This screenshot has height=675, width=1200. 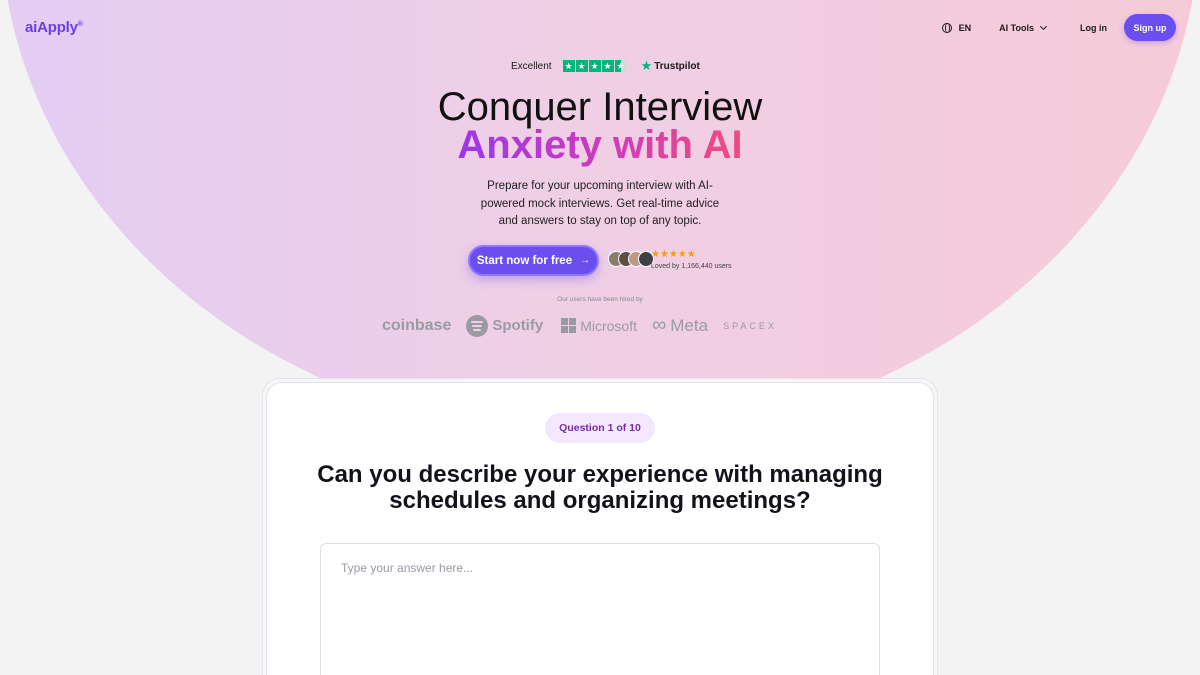 I want to click on chevron-down-icon, so click(x=1043, y=26).